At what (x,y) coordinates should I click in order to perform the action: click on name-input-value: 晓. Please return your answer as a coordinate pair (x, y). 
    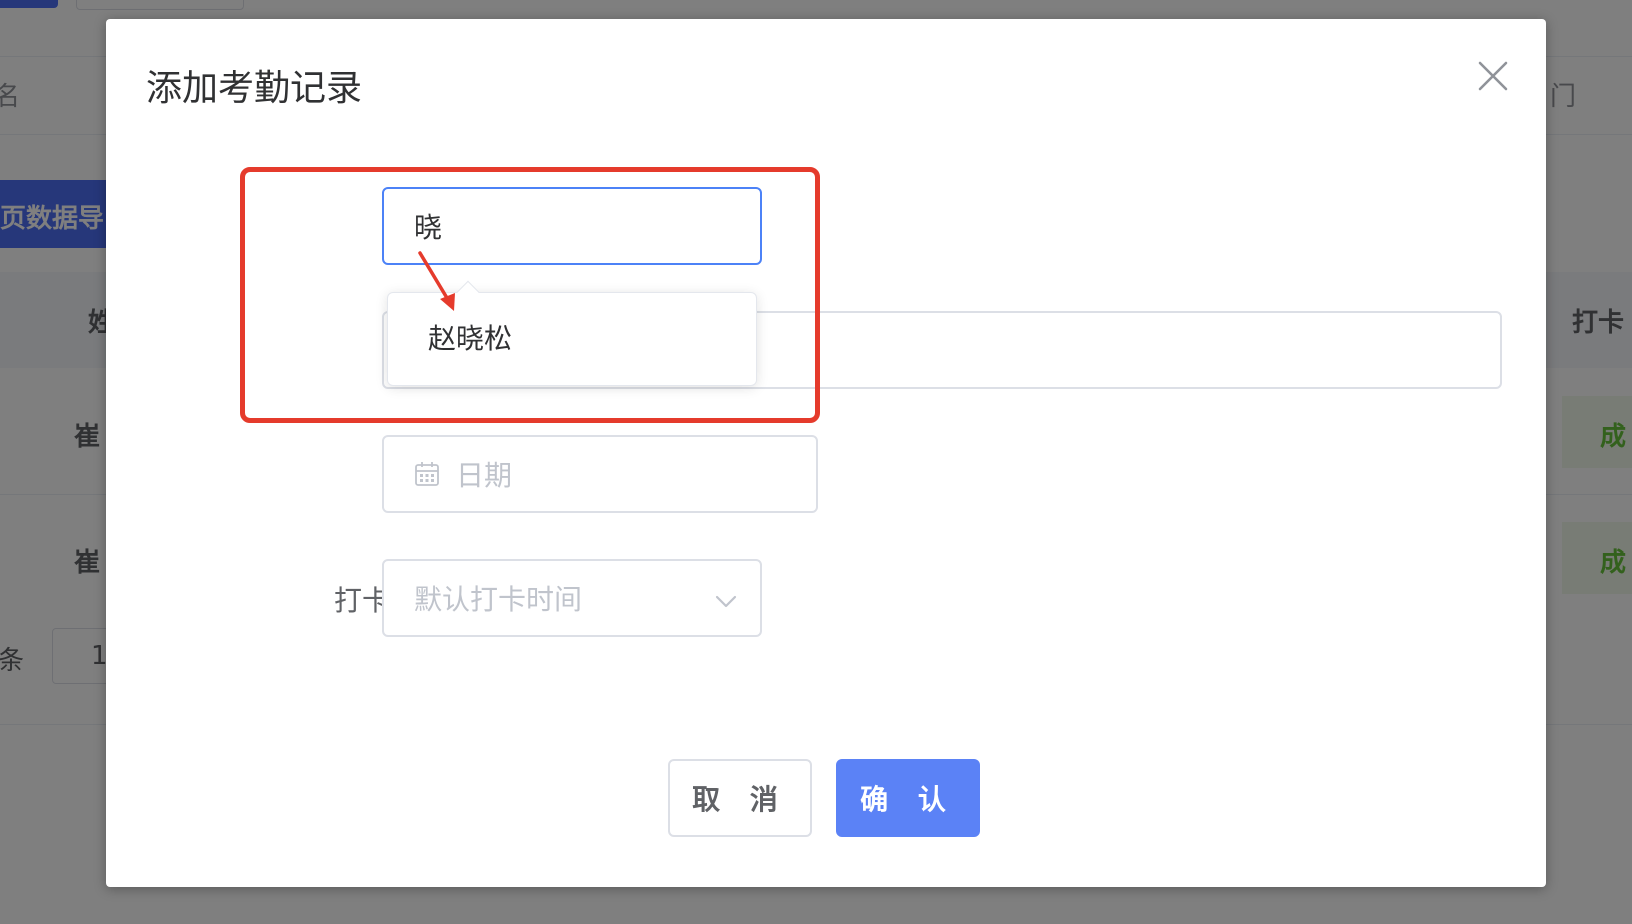
    Looking at the image, I should click on (428, 227).